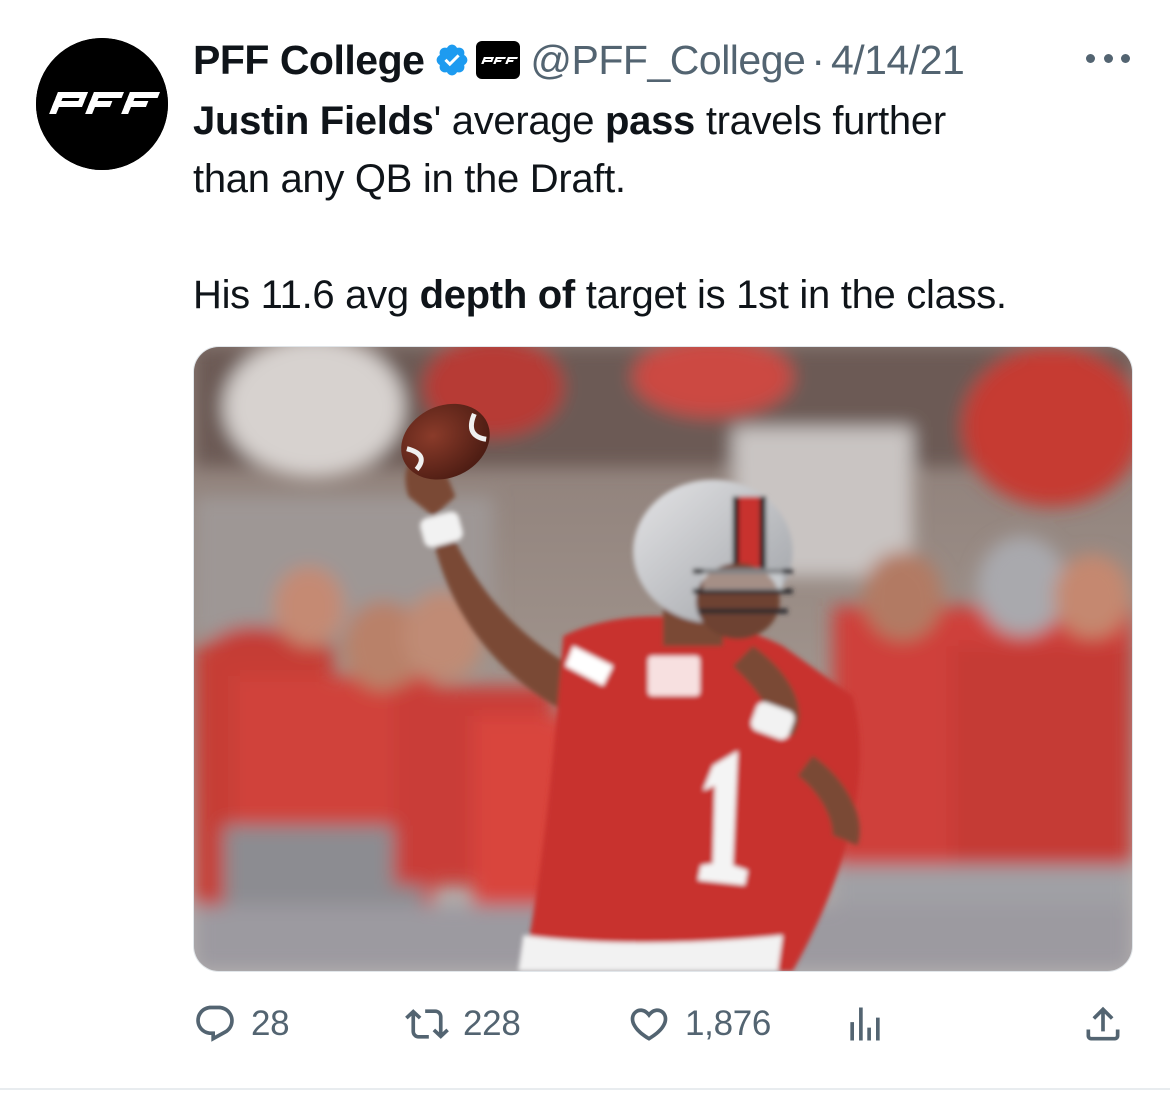 The height and width of the screenshot is (1095, 1170). I want to click on tweet-header: PFF College @PFF_College · 4/14/21, so click(579, 60).